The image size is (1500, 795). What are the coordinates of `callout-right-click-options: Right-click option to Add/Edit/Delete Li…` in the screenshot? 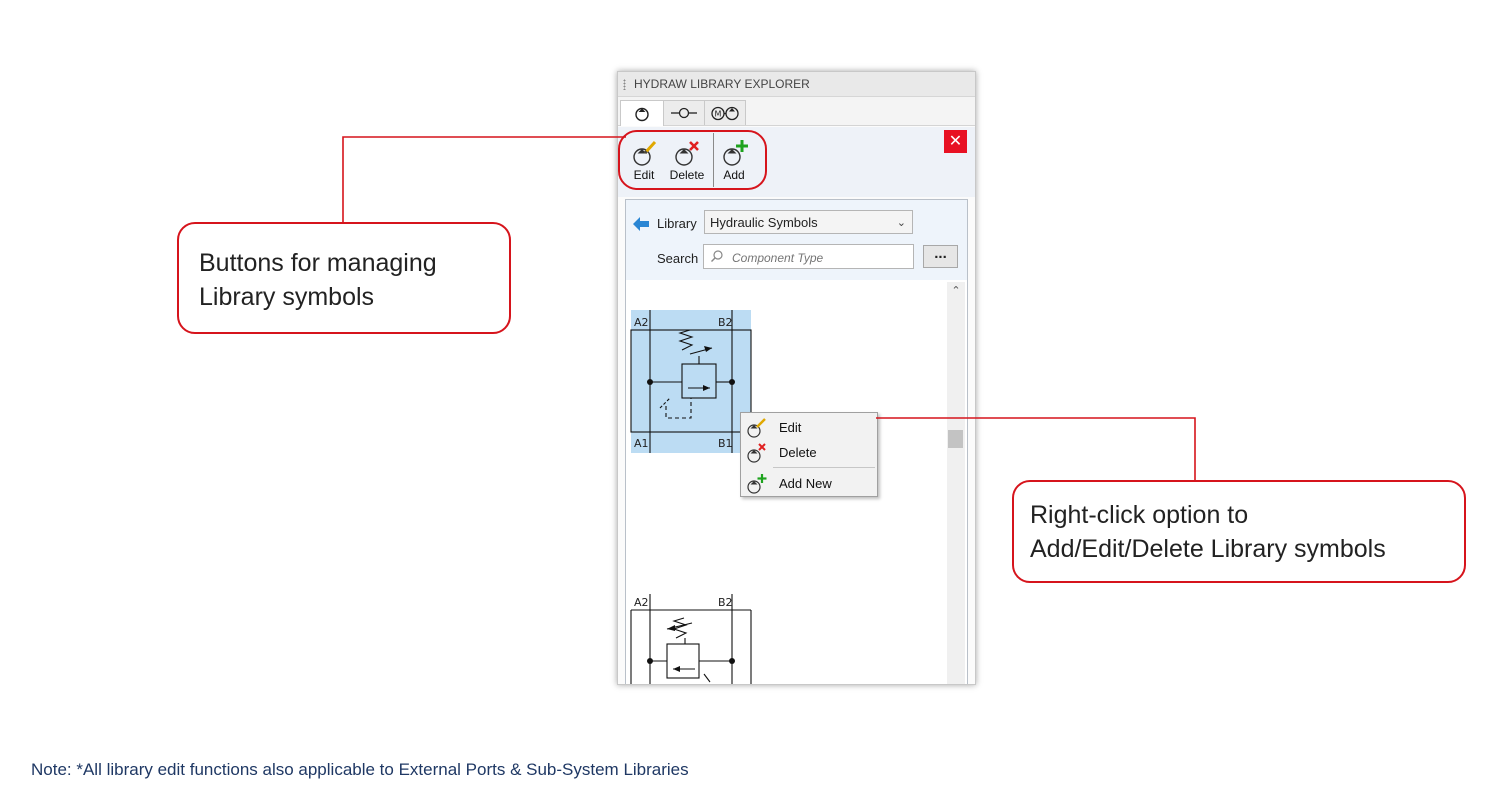 It's located at (1239, 531).